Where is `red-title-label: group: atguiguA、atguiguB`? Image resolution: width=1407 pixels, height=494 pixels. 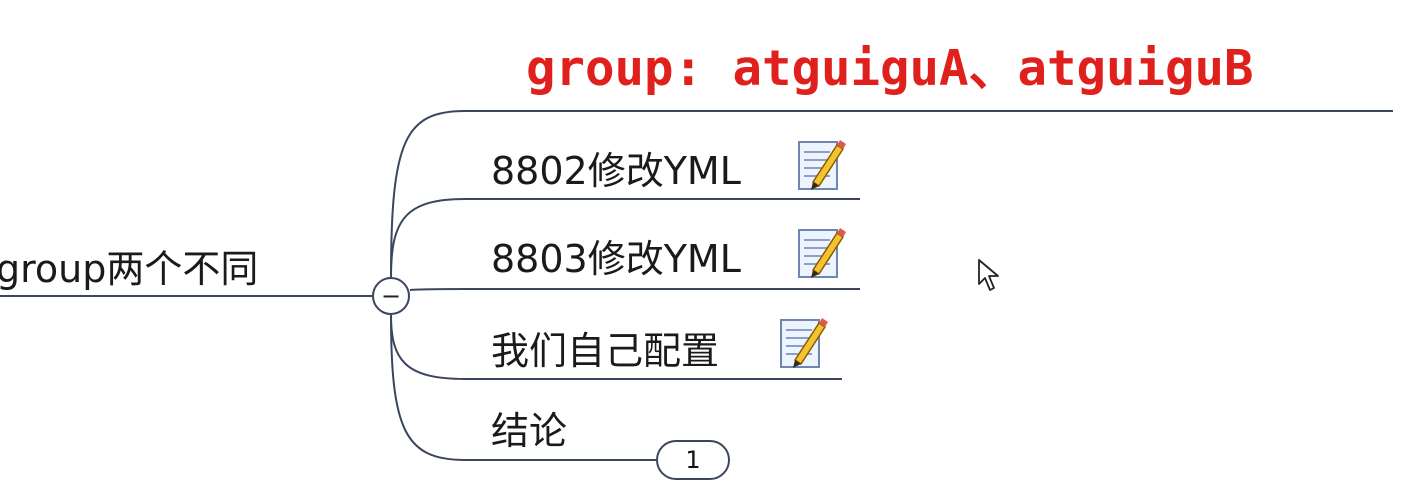 red-title-label: group: atguiguA、atguiguB is located at coordinates (890, 68).